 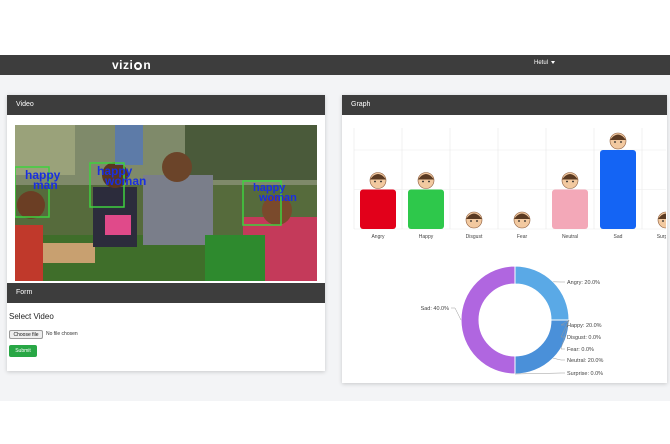 What do you see at coordinates (488, 320) in the screenshot?
I see `donut-slice-sad` at bounding box center [488, 320].